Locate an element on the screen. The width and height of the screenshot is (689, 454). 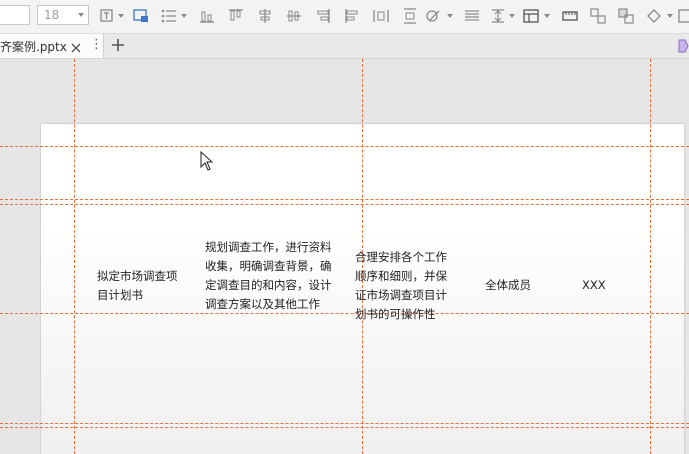
document-tab: 齐案例.pptx ⋮ is located at coordinates (52, 46).